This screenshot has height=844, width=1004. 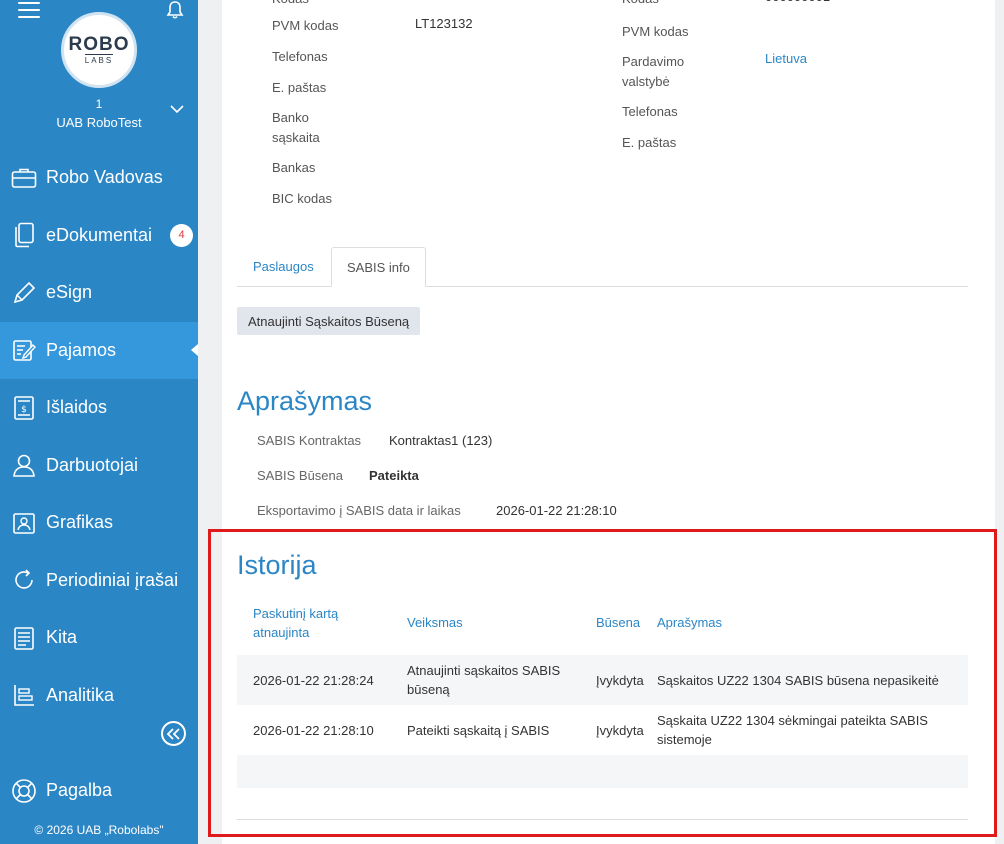 I want to click on refresh-invoice-status-button: Atnaujinti Sąskaitos Būseną, so click(x=329, y=321).